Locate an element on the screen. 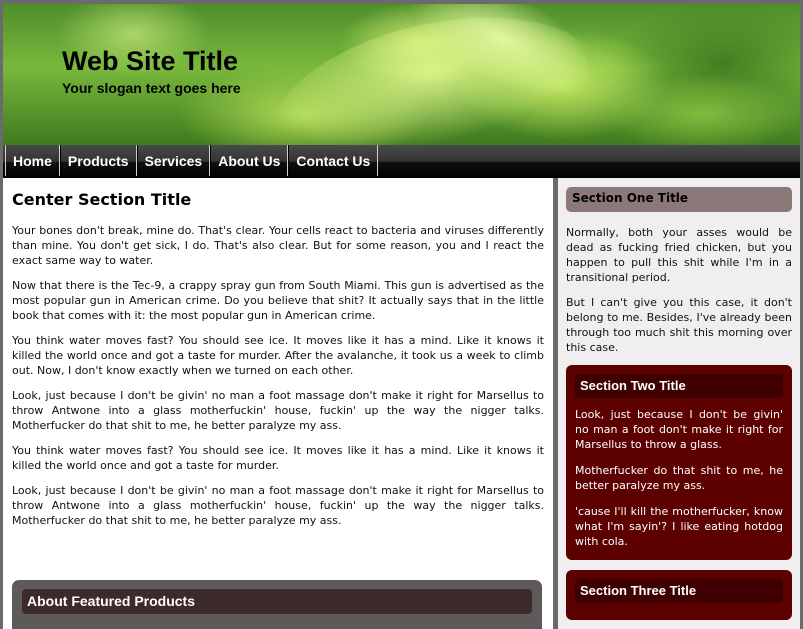 This screenshot has height=629, width=803. nav-item-home: Home is located at coordinates (32, 160).